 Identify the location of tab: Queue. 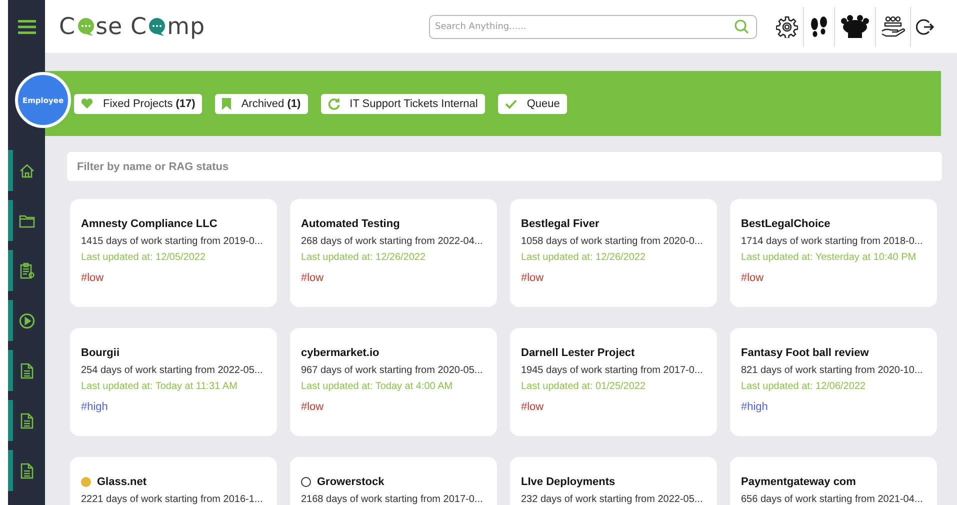
(532, 104).